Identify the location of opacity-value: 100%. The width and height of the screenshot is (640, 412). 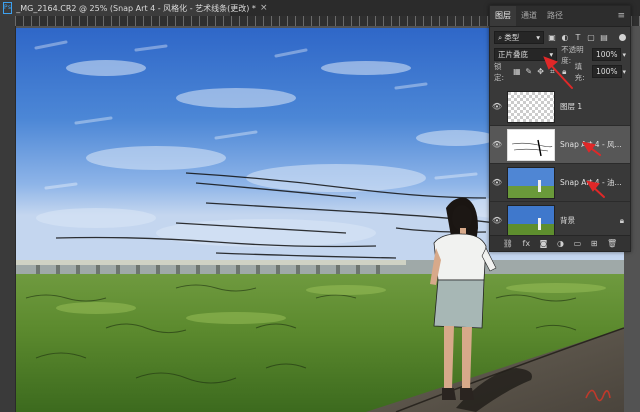
(607, 54).